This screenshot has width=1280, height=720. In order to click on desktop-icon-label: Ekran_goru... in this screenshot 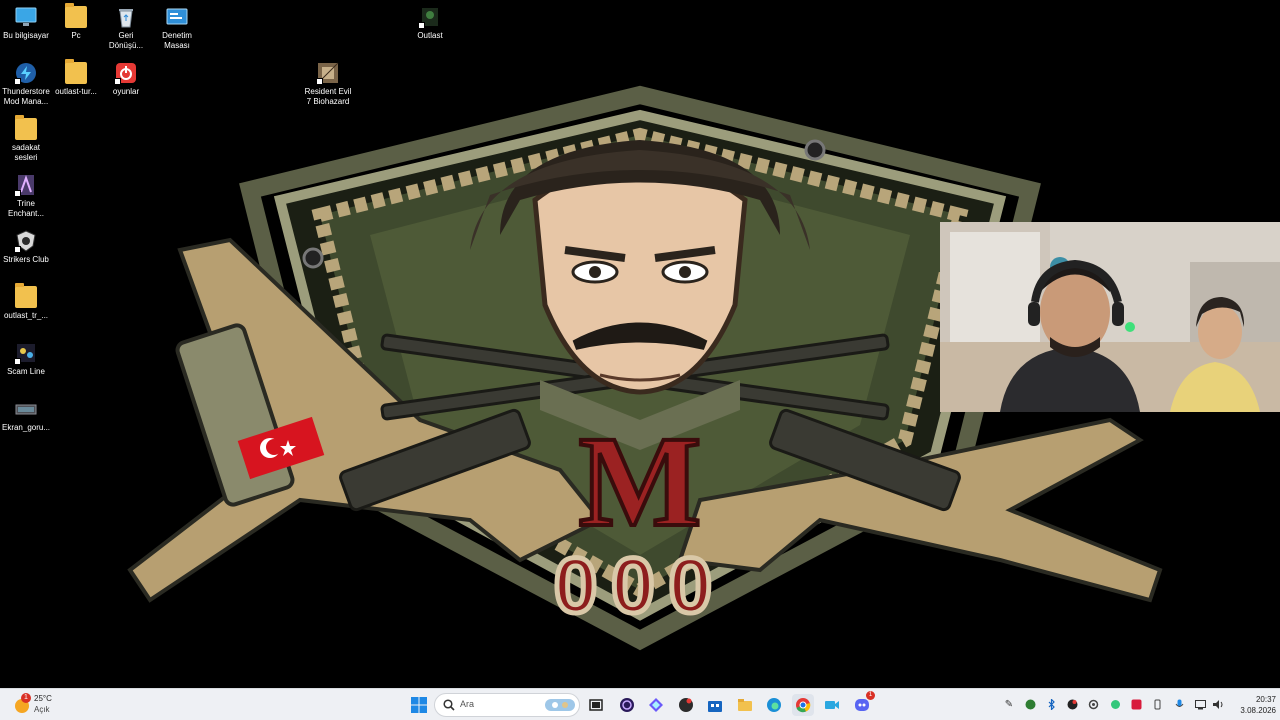, I will do `click(26, 427)`.